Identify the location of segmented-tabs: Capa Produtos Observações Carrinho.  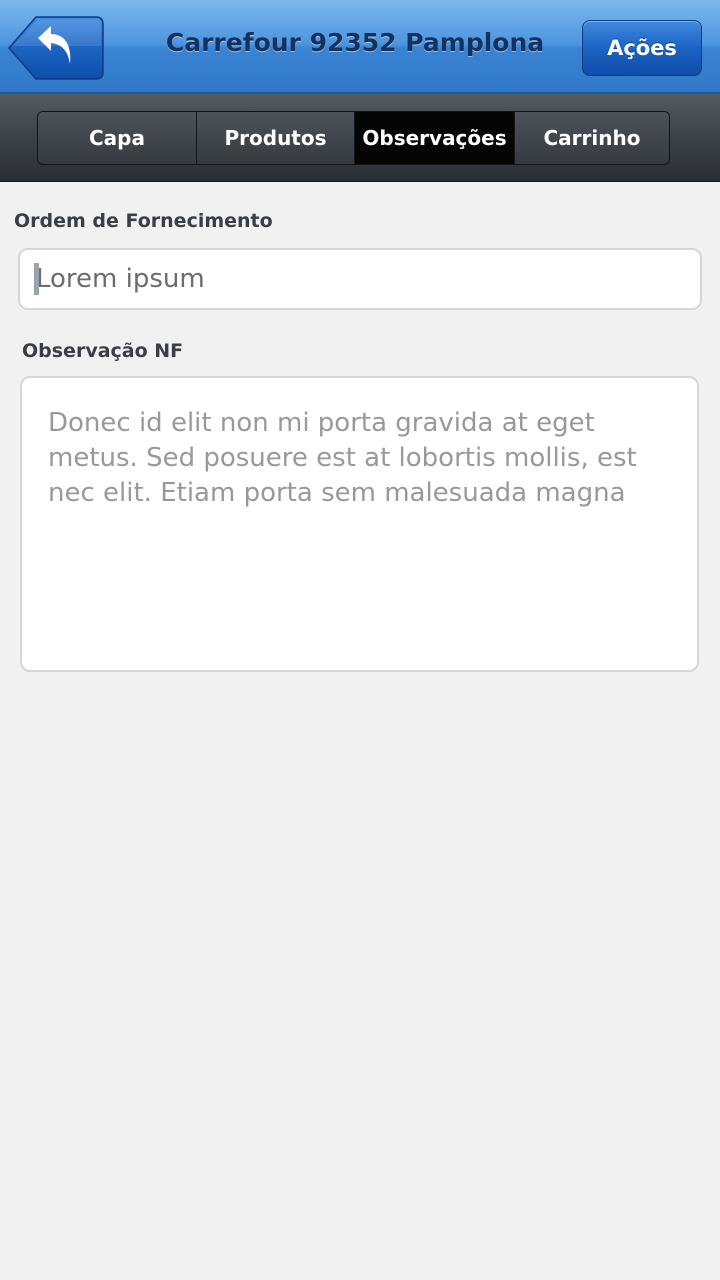
(353, 138).